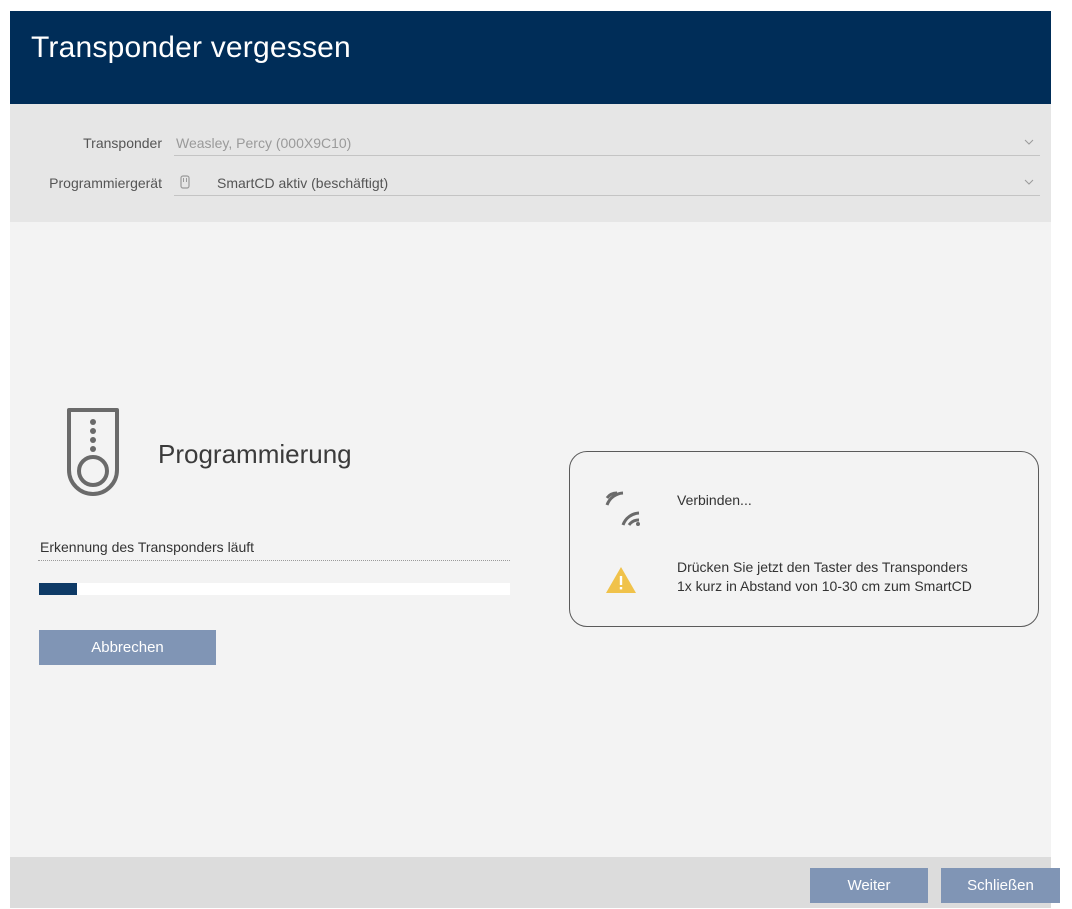  What do you see at coordinates (274, 548) in the screenshot?
I see `status-text-row: Erkennung des Transponders läuft` at bounding box center [274, 548].